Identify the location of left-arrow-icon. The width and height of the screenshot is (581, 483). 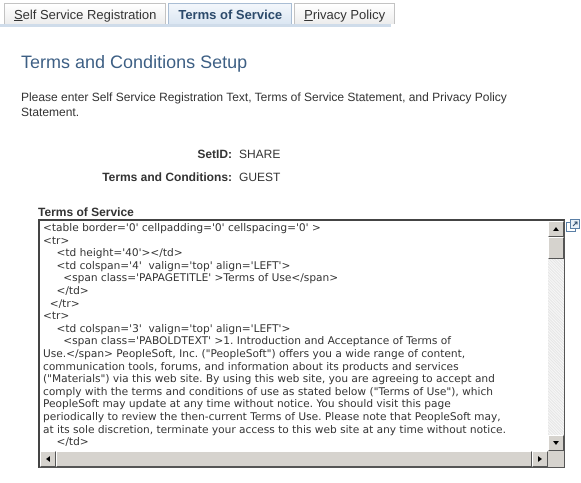
(48, 459).